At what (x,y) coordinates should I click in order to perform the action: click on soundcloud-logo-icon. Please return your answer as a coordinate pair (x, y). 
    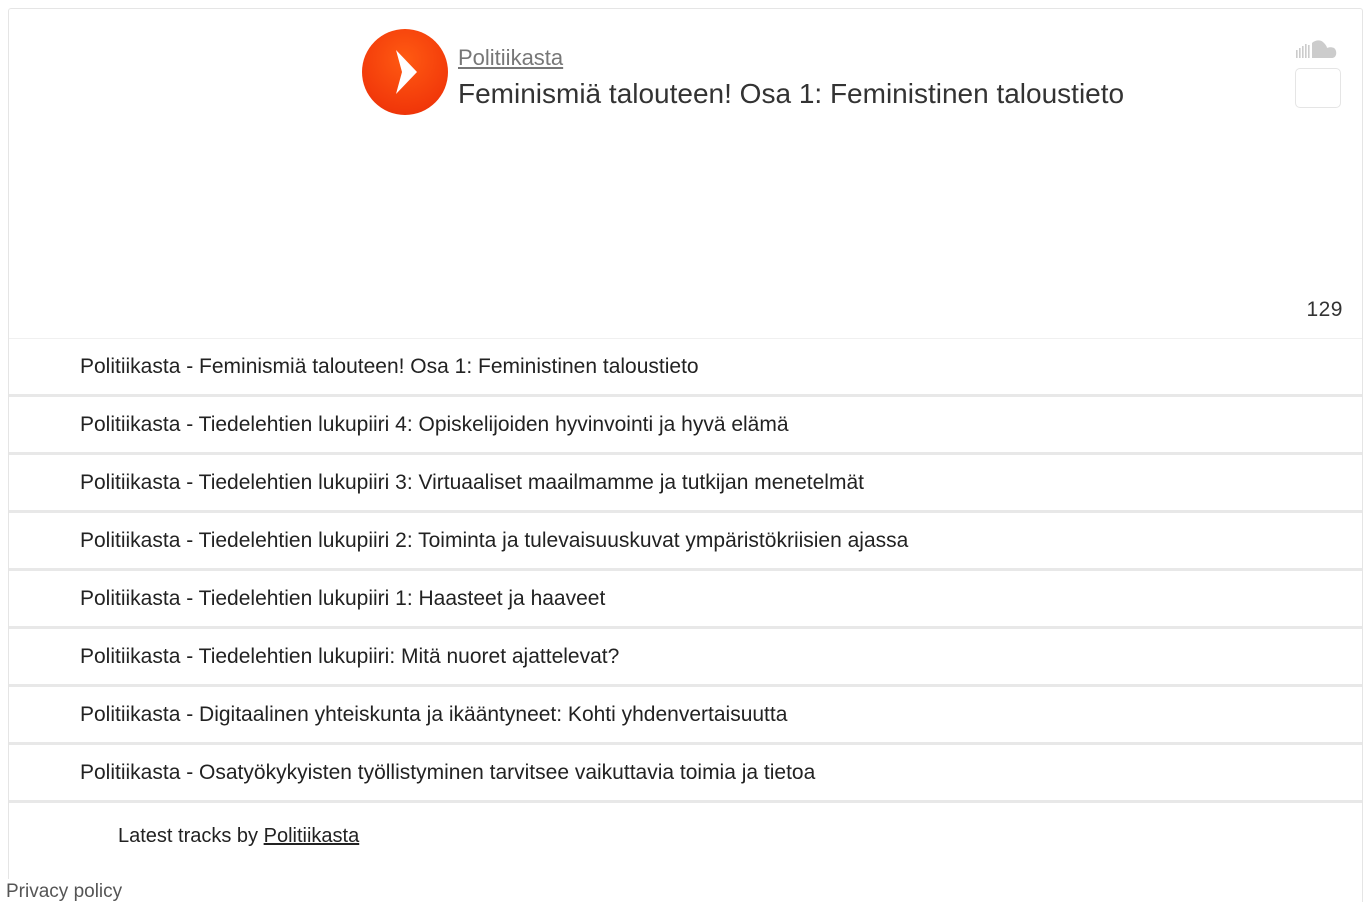
    Looking at the image, I should click on (1319, 52).